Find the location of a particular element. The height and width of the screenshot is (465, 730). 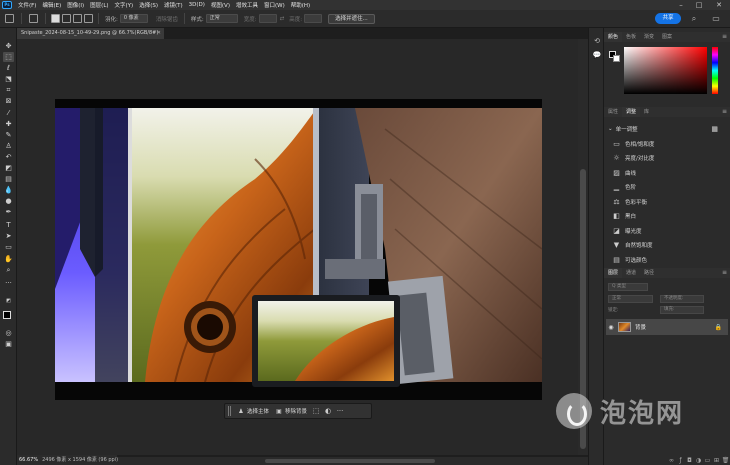

feather-input: 0 像素 is located at coordinates (133, 18).